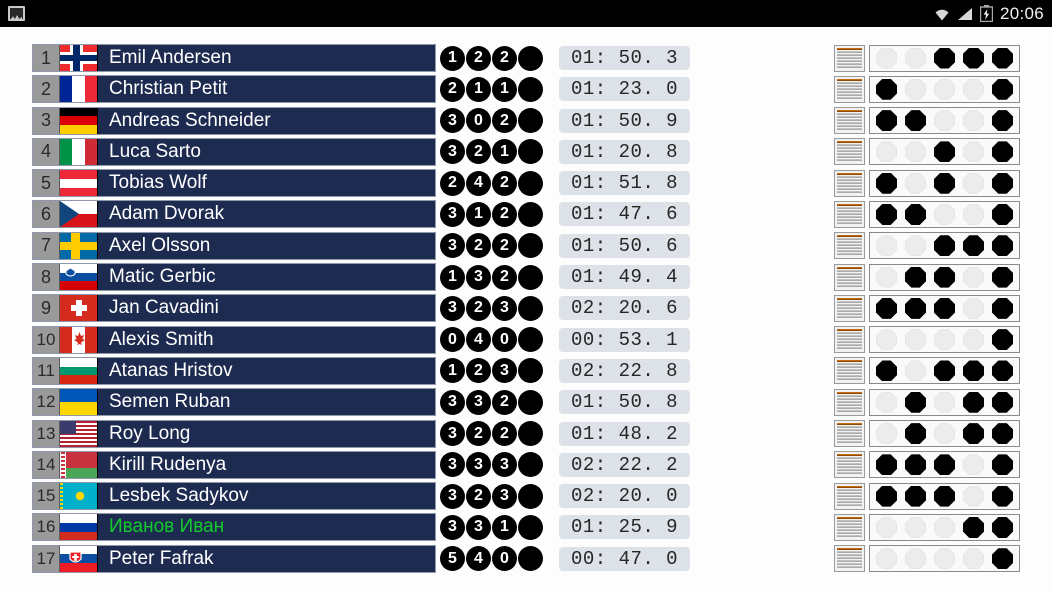 This screenshot has width=1052, height=592. I want to click on time-value: 01: 20. 8, so click(624, 151).